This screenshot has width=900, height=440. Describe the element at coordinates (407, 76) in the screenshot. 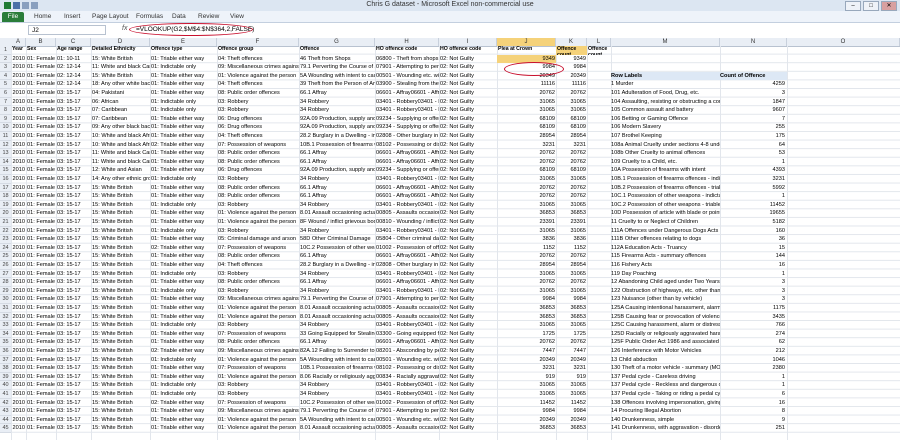

I see `table-cell: 00501 - Wounding etc. with intent` at that location.